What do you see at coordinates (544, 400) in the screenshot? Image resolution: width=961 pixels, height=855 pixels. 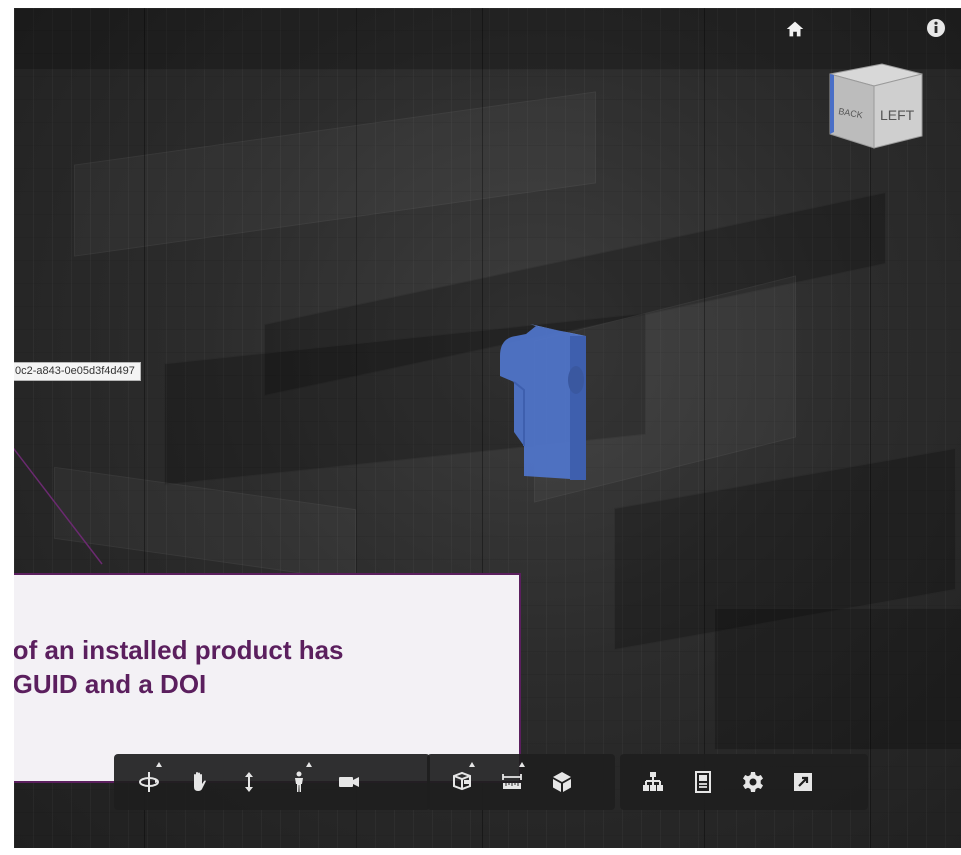 I see `selected-part` at bounding box center [544, 400].